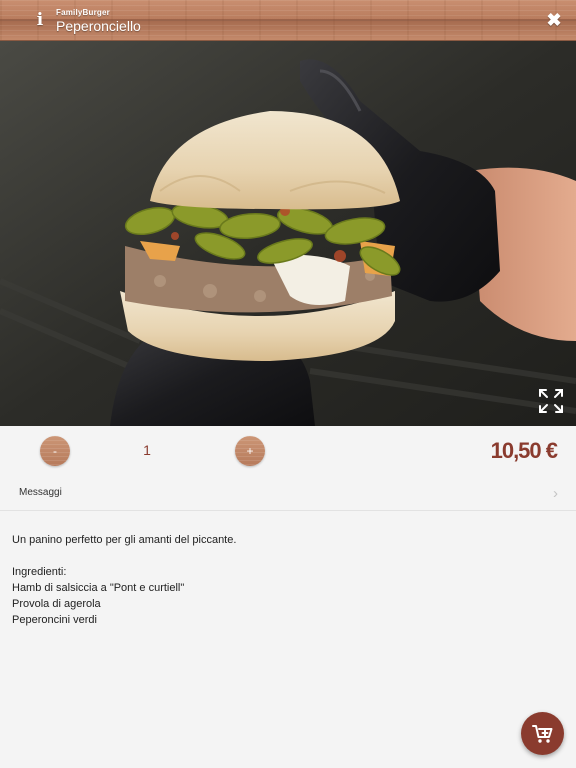  Describe the element at coordinates (54, 620) in the screenshot. I see `ingredient-item: Peperoncini verdi` at that location.